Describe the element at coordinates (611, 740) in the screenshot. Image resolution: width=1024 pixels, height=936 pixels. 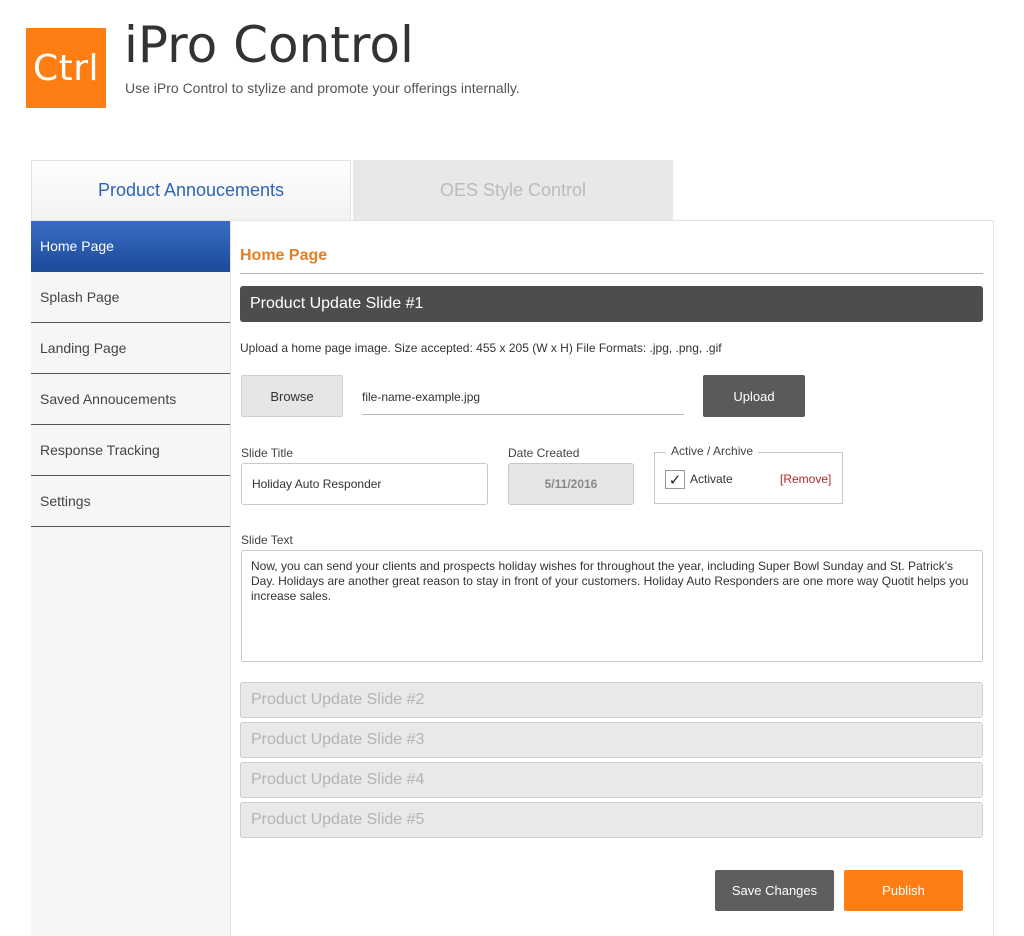
I see `slide-3-header: Product Update Slide #3` at that location.